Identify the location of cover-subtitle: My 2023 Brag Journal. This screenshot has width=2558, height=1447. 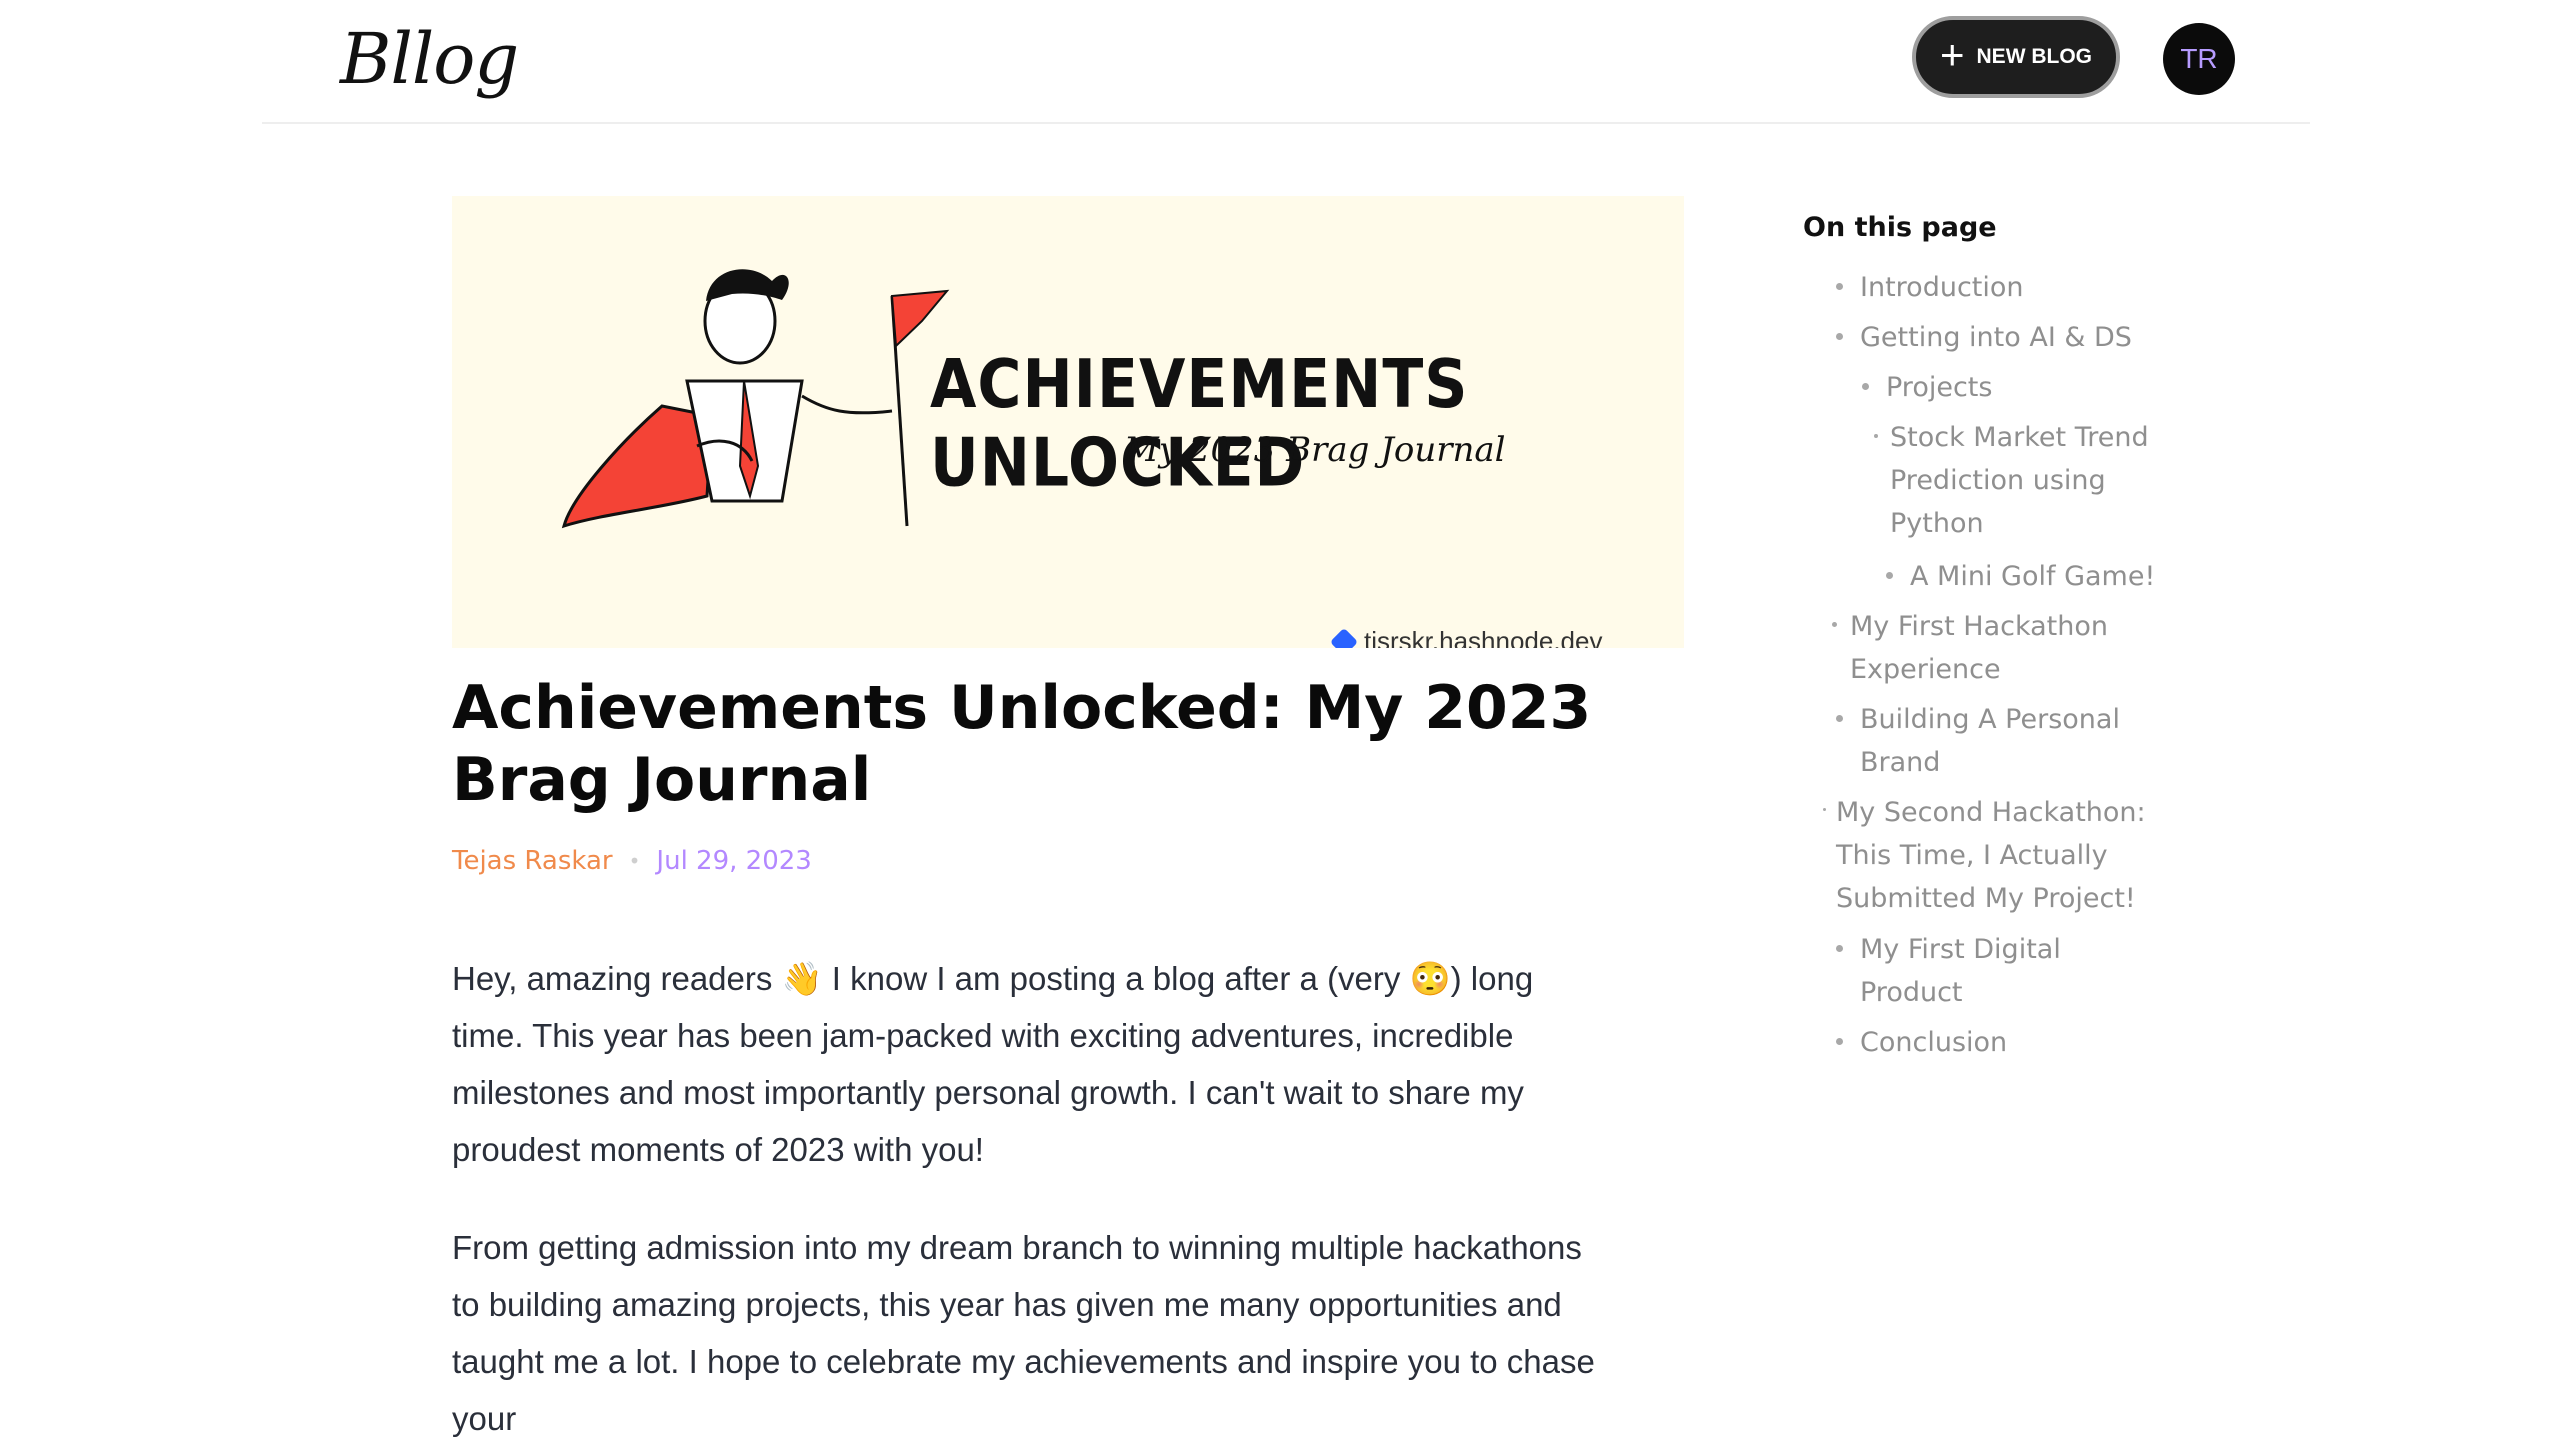
(1315, 450).